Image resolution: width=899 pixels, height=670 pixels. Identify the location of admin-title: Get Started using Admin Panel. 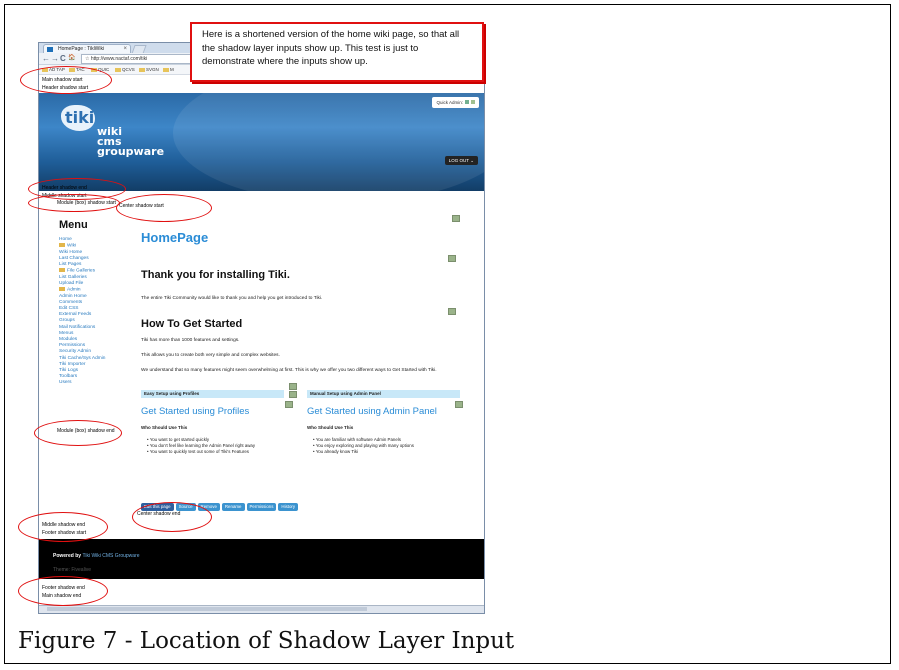
(372, 411).